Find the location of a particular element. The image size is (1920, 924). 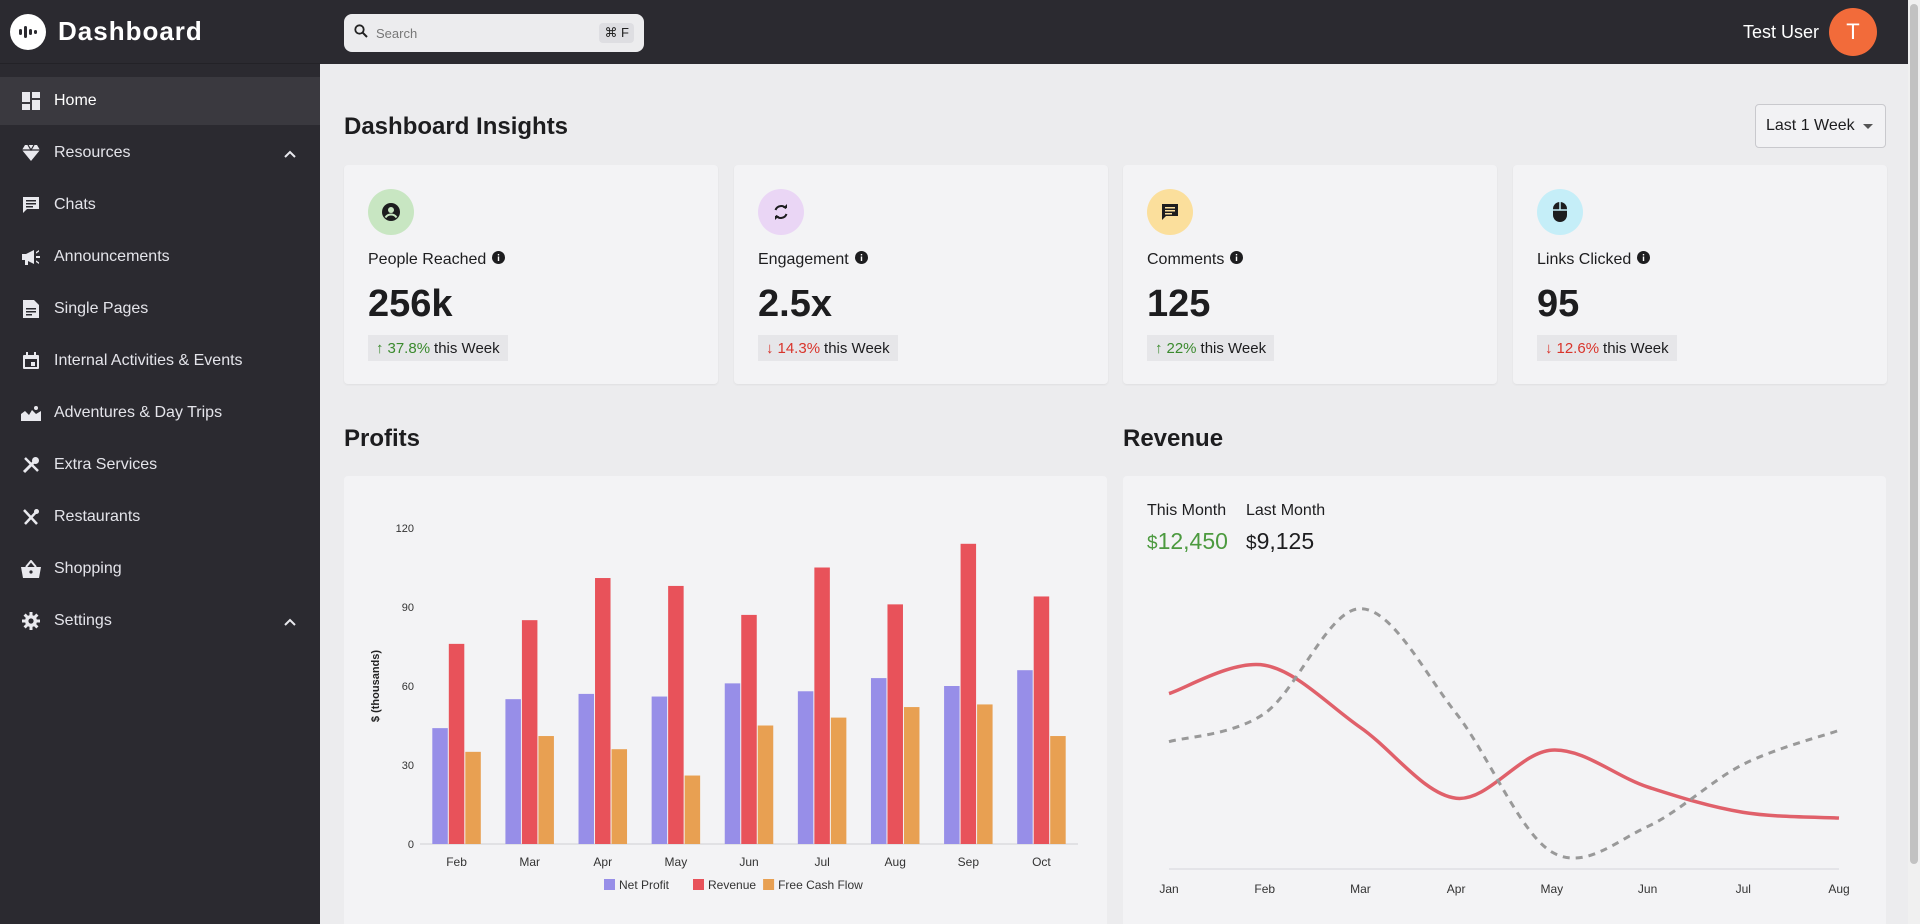

sidebar-item-chats: Chats is located at coordinates (160, 205).